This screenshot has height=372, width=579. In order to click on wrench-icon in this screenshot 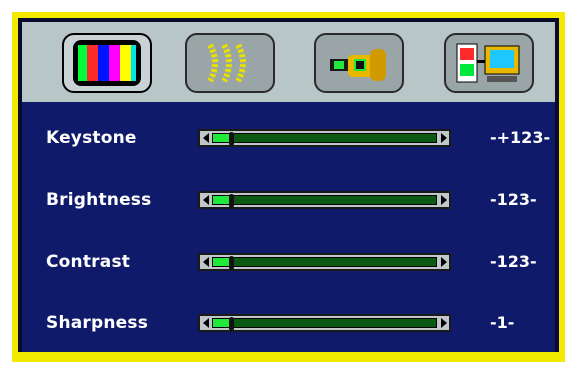, I will do `click(359, 63)`.